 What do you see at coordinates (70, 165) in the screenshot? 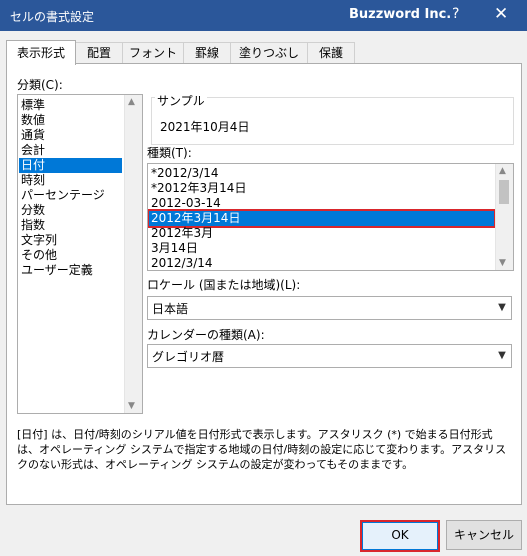
I see `list-item-selected: 日付` at bounding box center [70, 165].